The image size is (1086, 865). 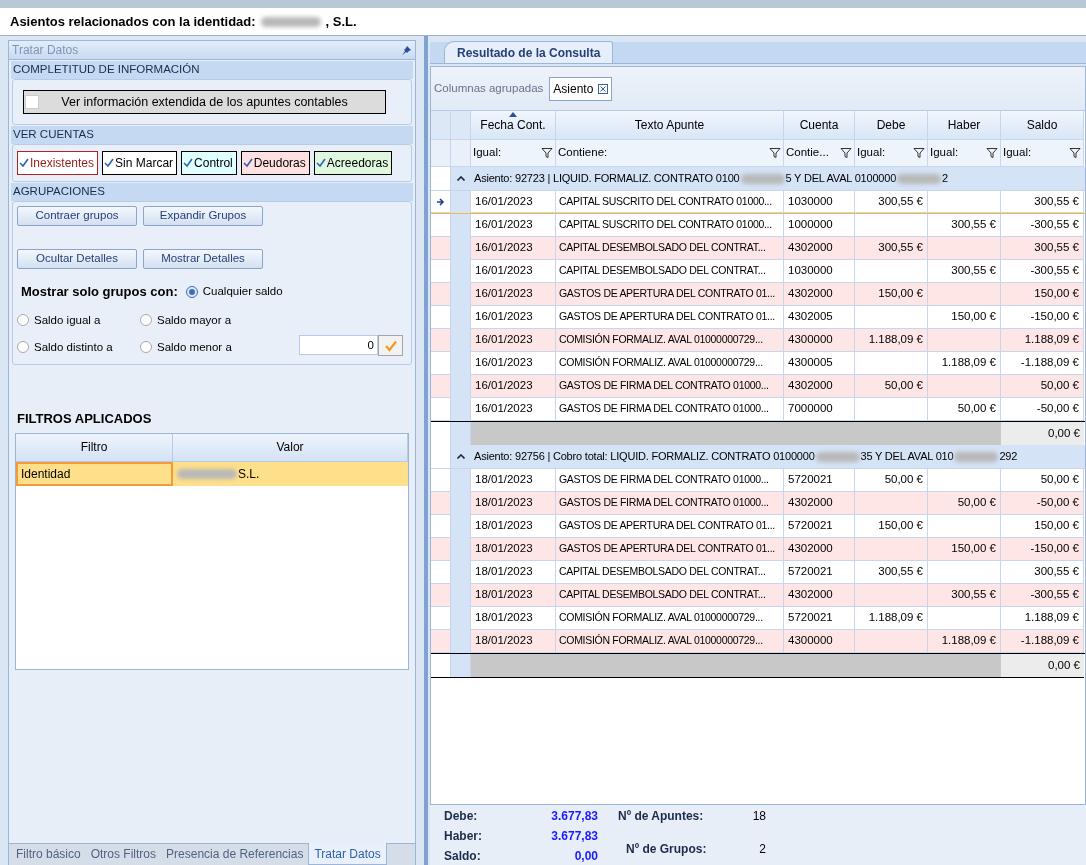 What do you see at coordinates (212, 70) in the screenshot?
I see `section-header: COMPLETITUD DE INFORMACIÓN` at bounding box center [212, 70].